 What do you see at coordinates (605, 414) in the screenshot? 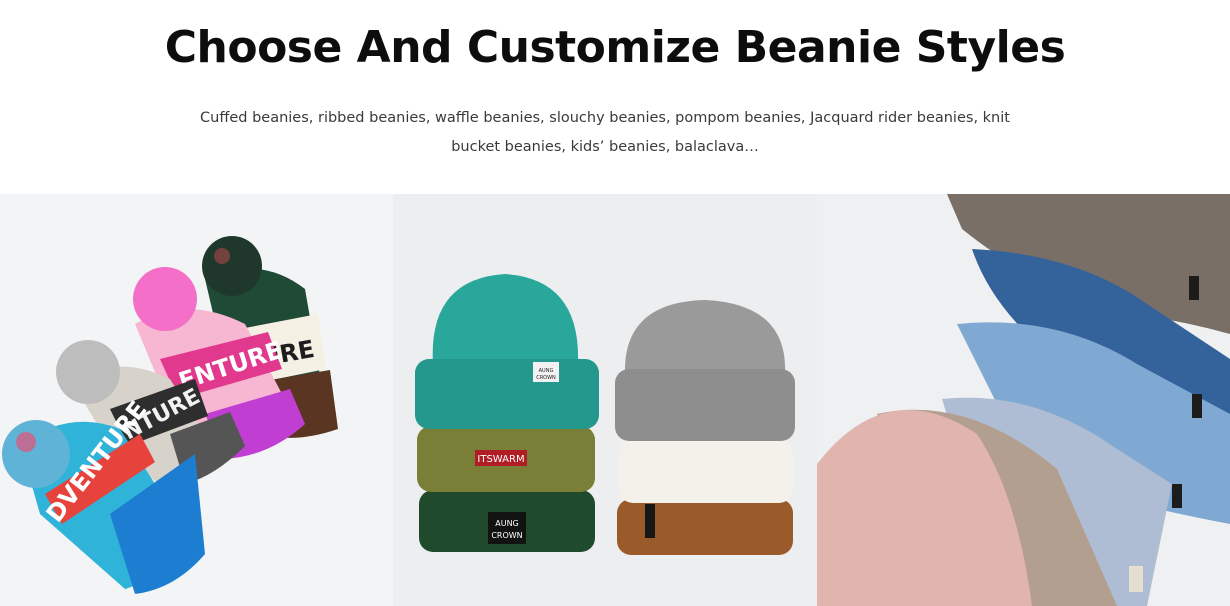
I see `cuffed-beanies-illustration: AUNG CROWN ITSWARM AUNG CROWN` at bounding box center [605, 414].